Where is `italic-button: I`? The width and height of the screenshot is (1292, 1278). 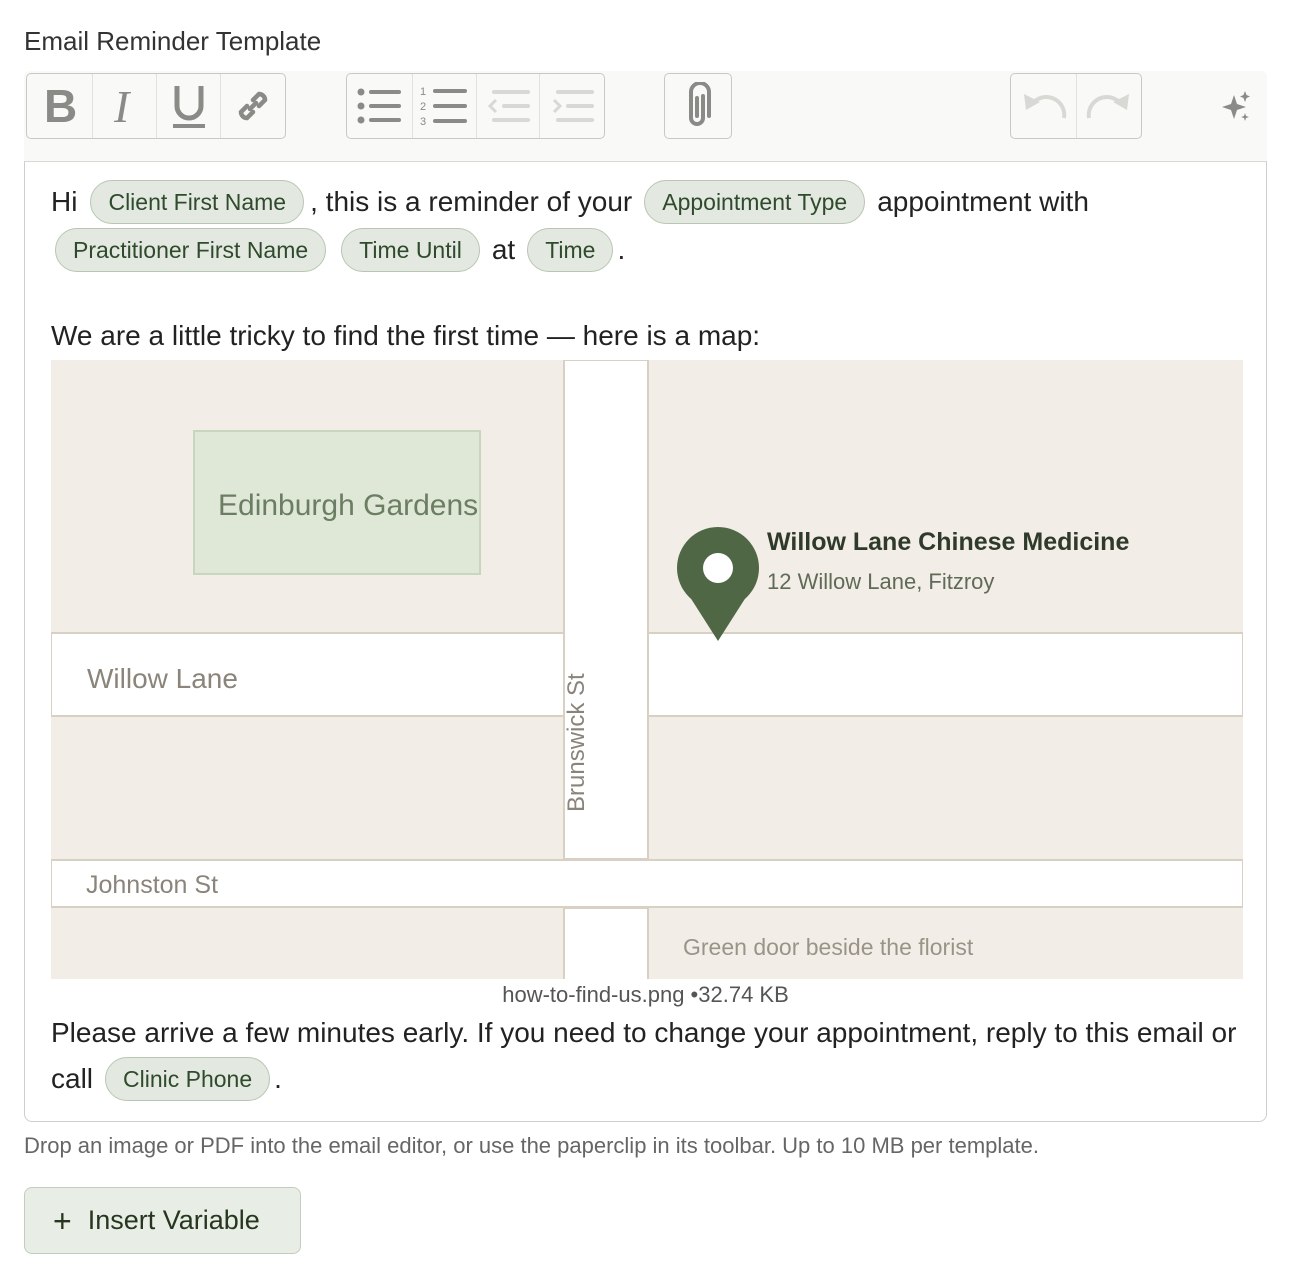 italic-button: I is located at coordinates (125, 106).